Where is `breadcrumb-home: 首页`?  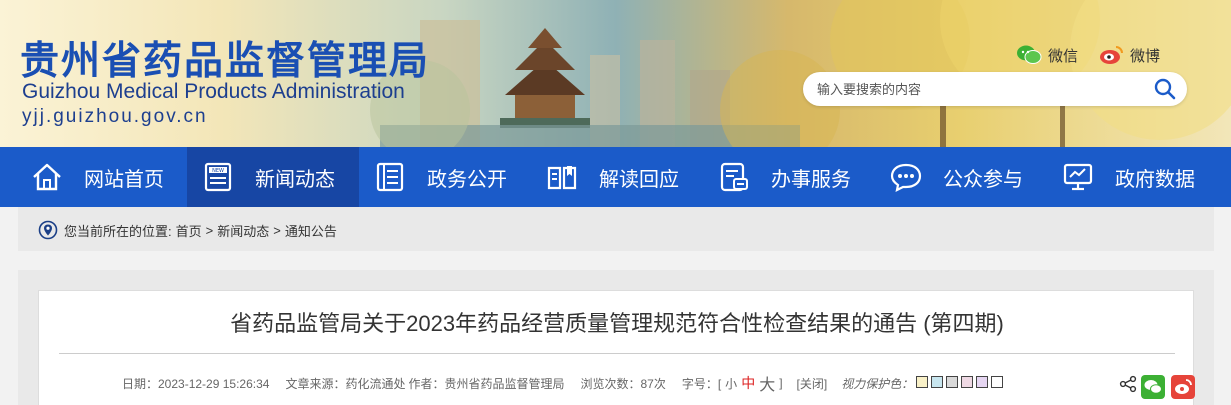
breadcrumb-home: 首页 is located at coordinates (189, 230).